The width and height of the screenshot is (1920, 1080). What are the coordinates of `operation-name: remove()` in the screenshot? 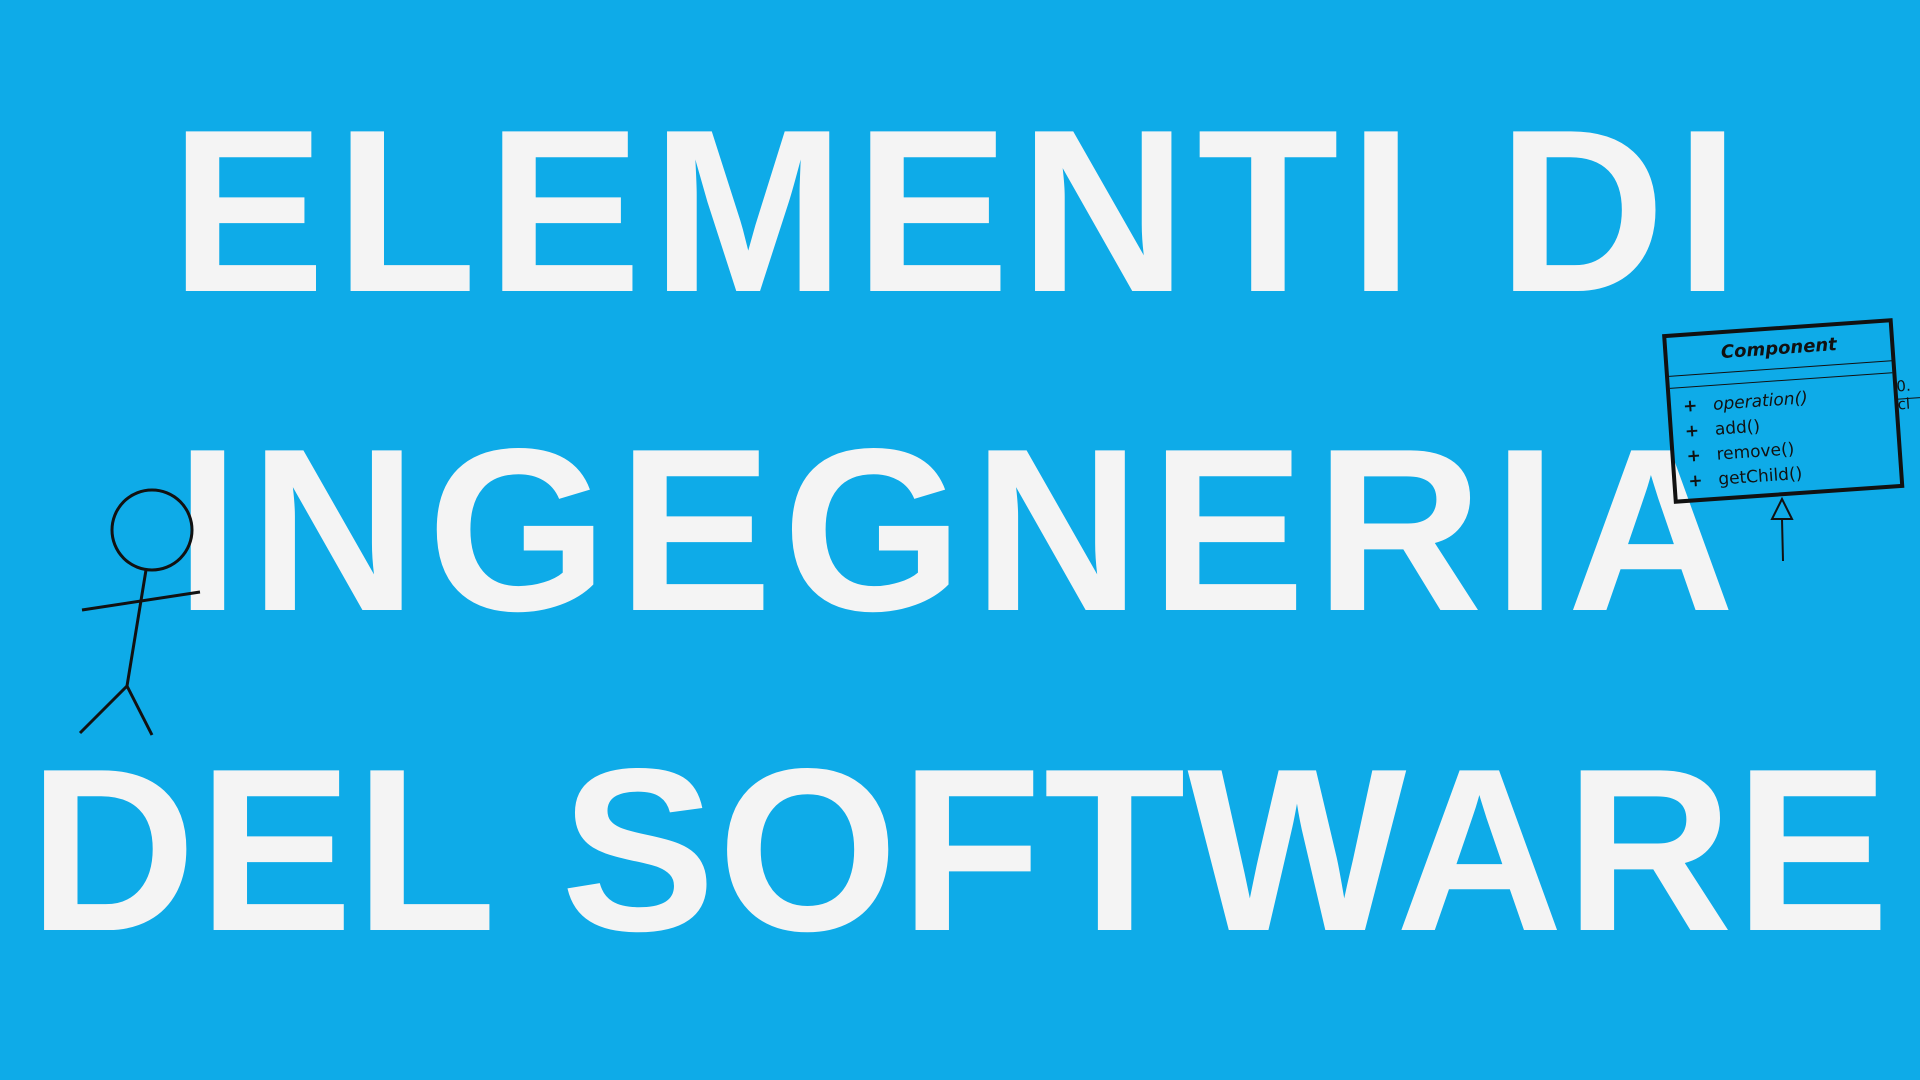 It's located at (1755, 452).